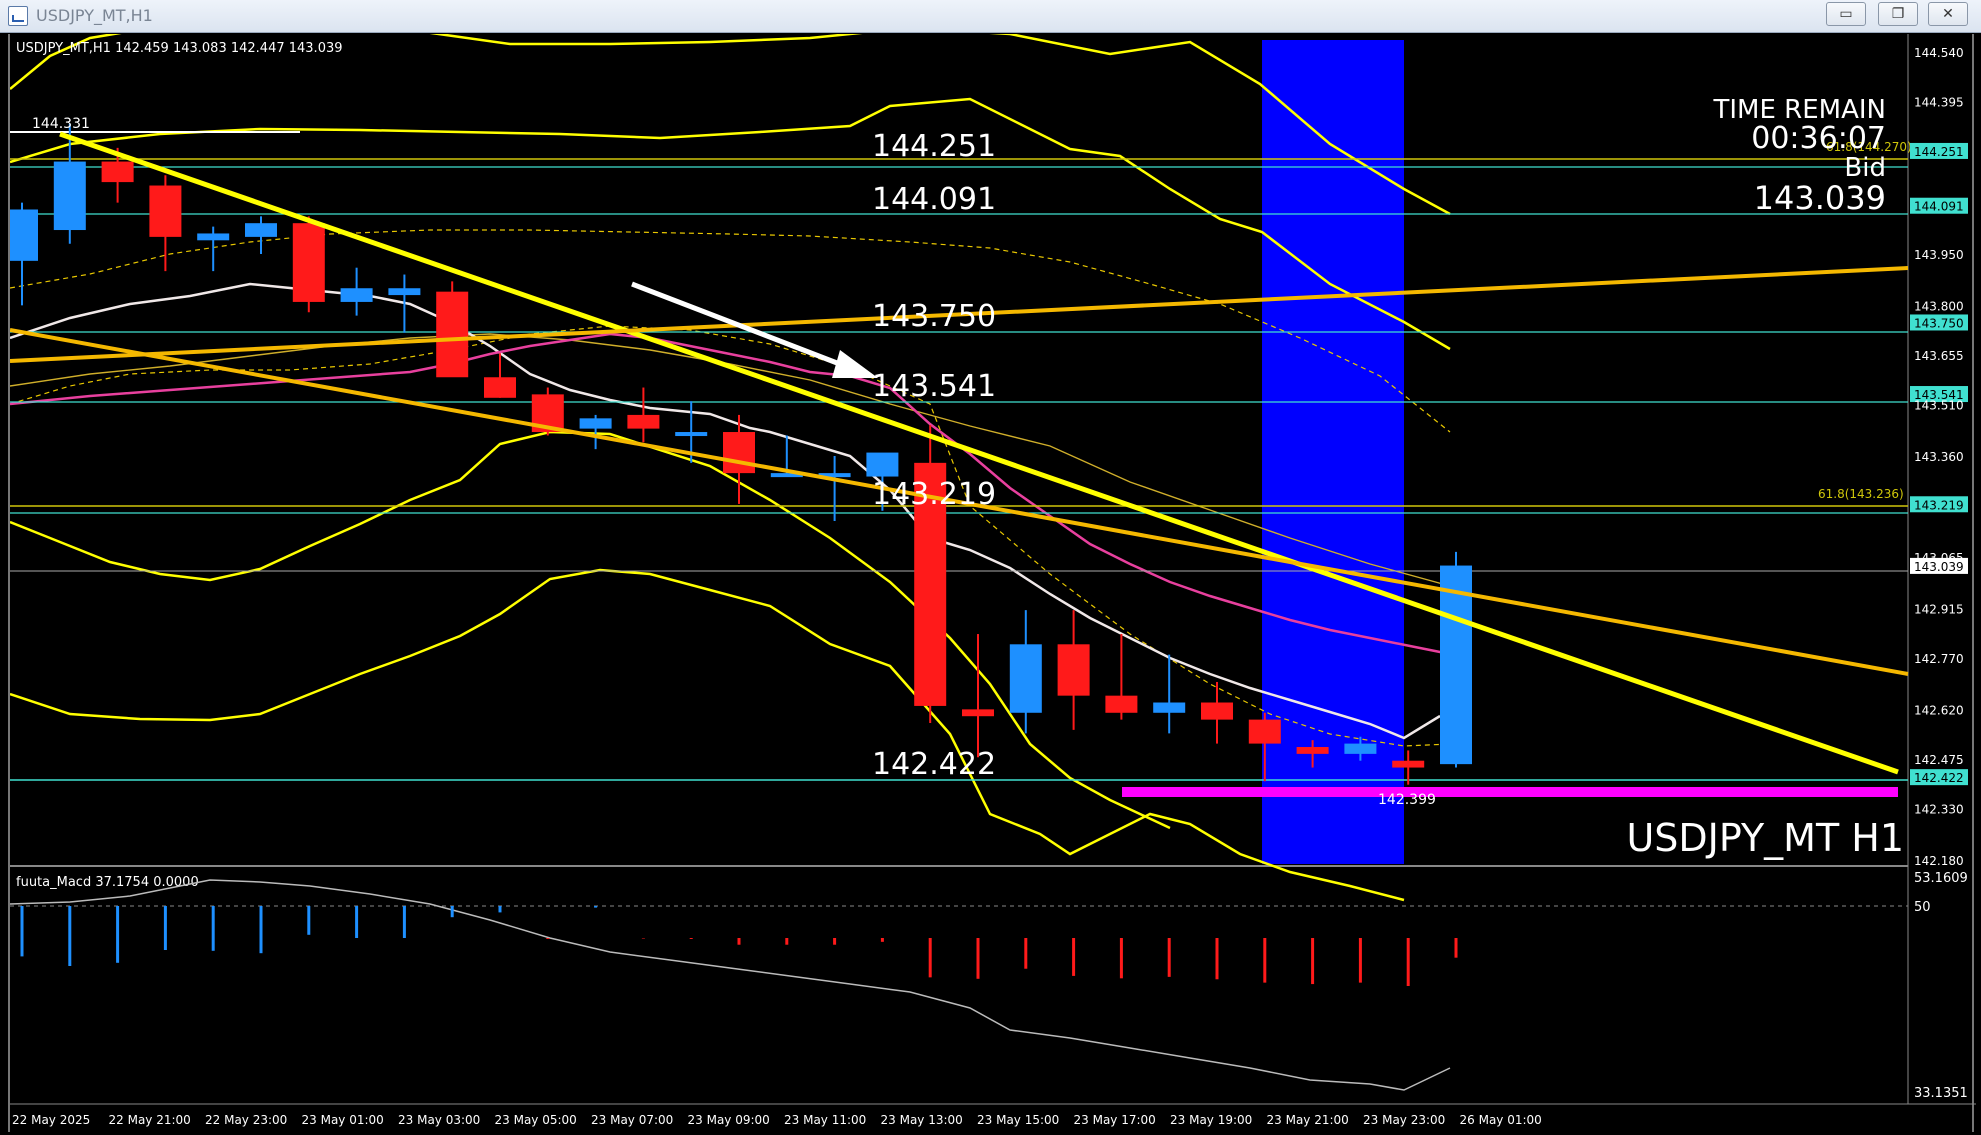  What do you see at coordinates (1898, 14) in the screenshot?
I see `restore-button: ❐` at bounding box center [1898, 14].